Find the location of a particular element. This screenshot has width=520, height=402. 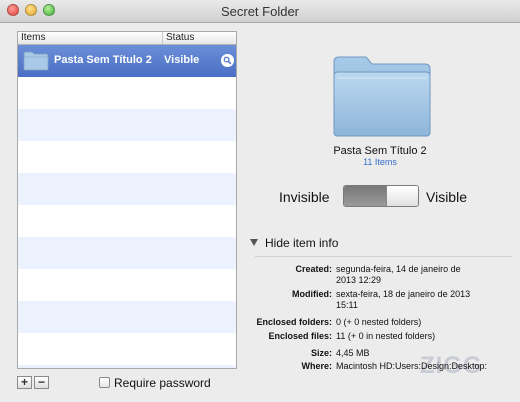

enclosed-files-value: 11 (+ 0 in nested folders) is located at coordinates (386, 336).